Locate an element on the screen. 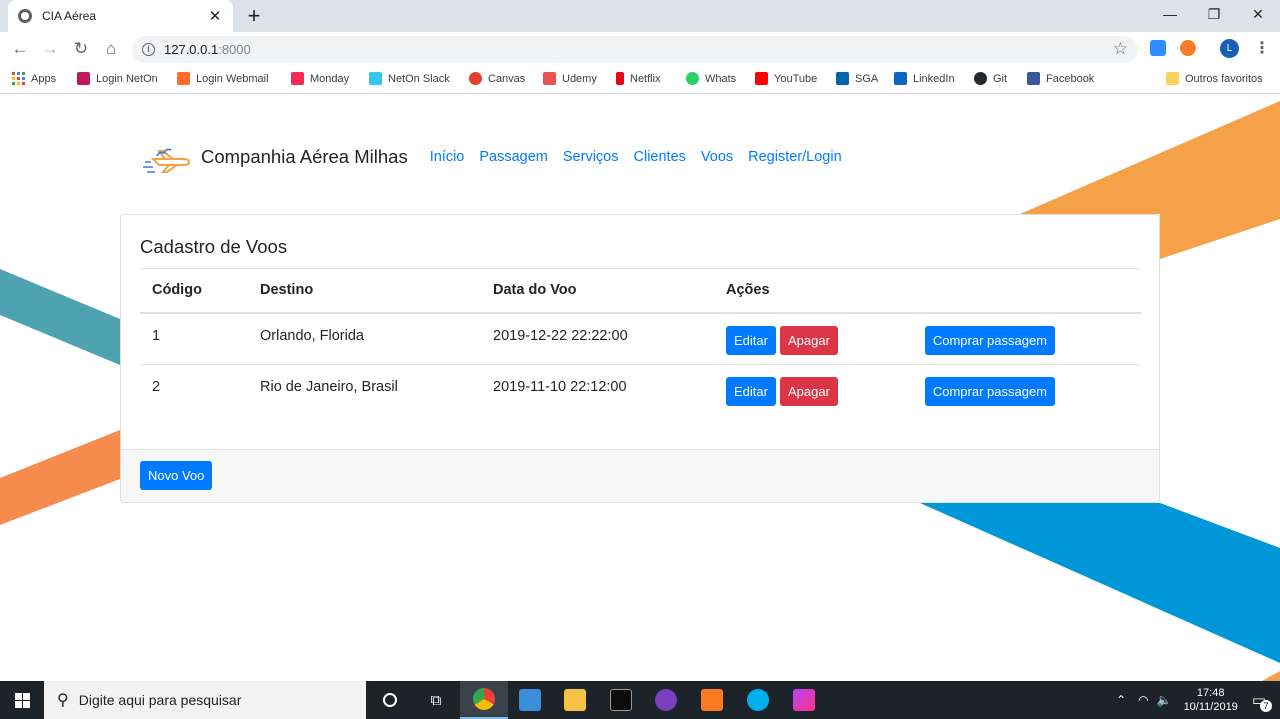 The width and height of the screenshot is (1280, 719). notifications-icon: ▭ 7 is located at coordinates (1262, 701).